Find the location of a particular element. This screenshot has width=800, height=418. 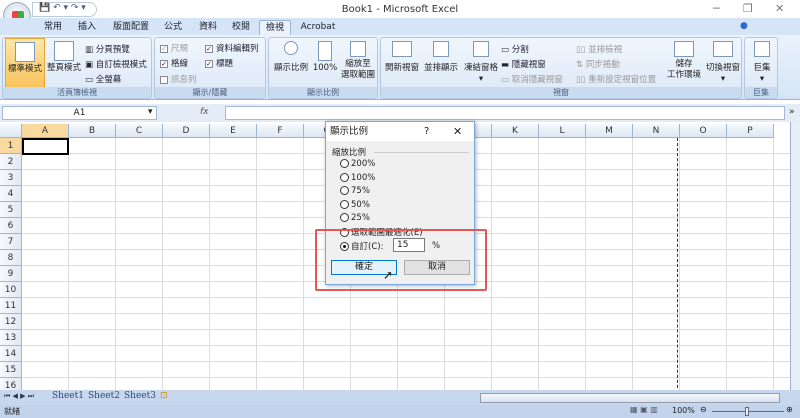

zoom-to-selection-button: 縮放至 選取範圍 is located at coordinates (358, 61).